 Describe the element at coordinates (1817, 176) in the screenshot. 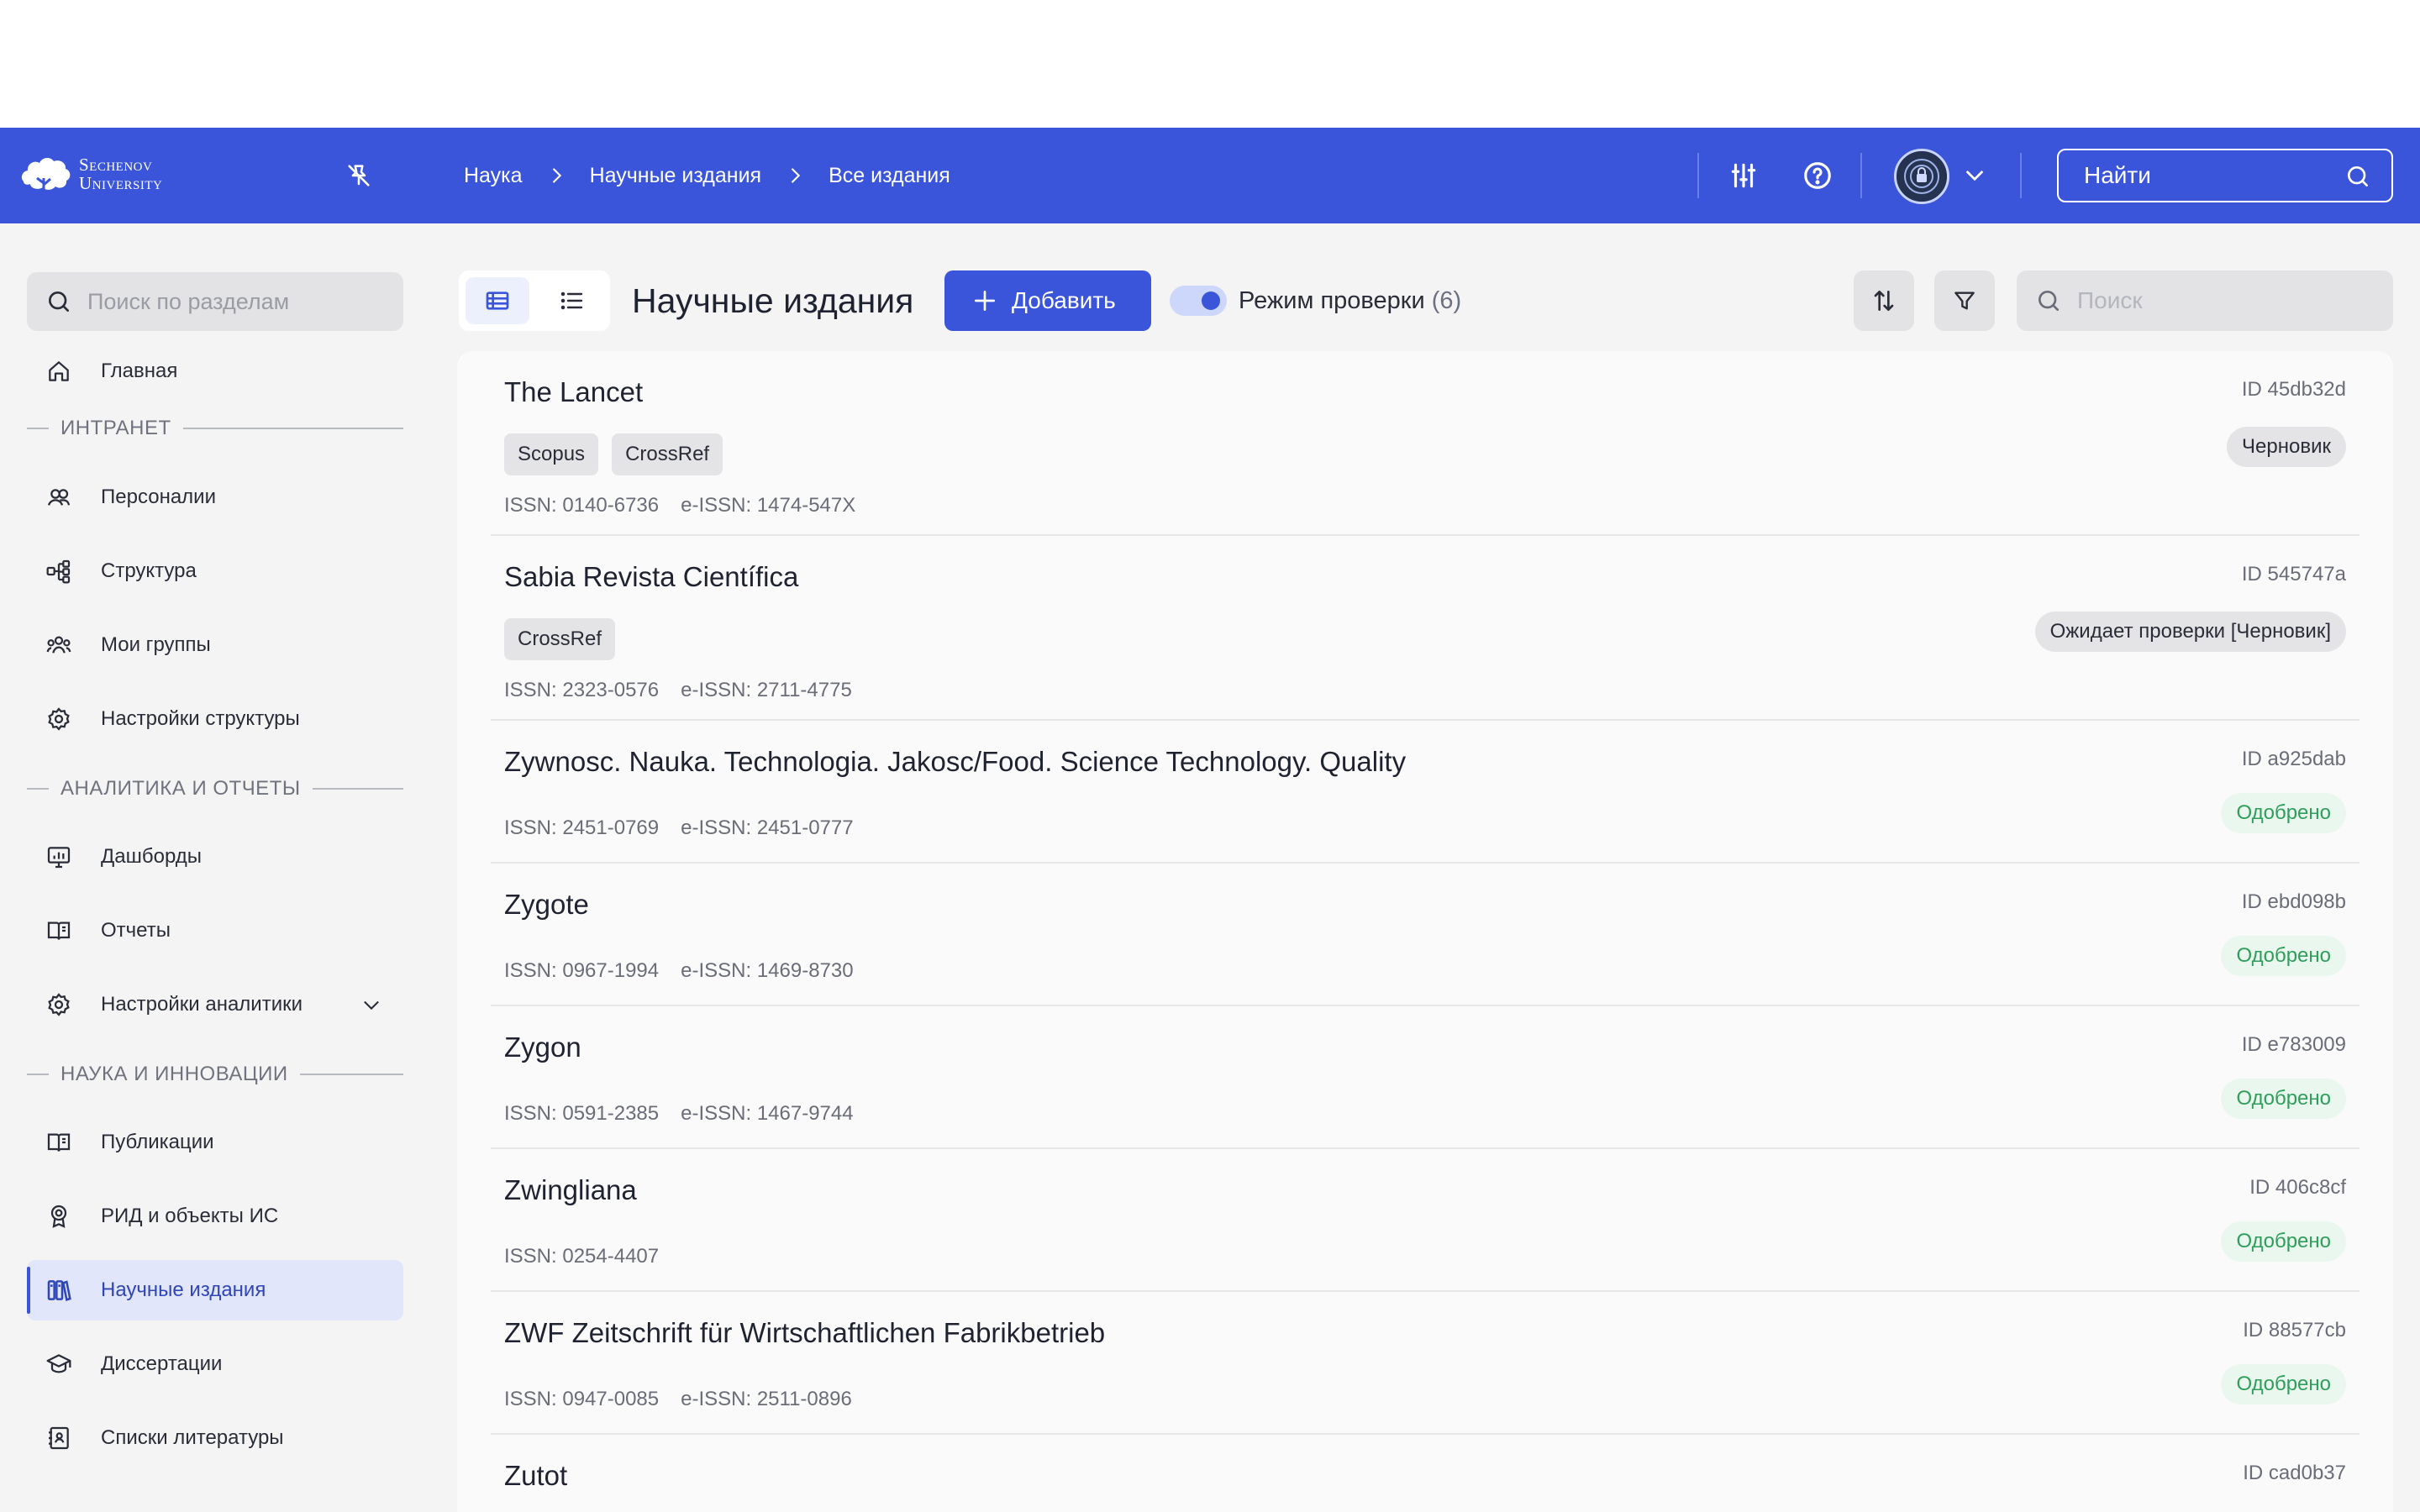

I see `help-icon` at that location.